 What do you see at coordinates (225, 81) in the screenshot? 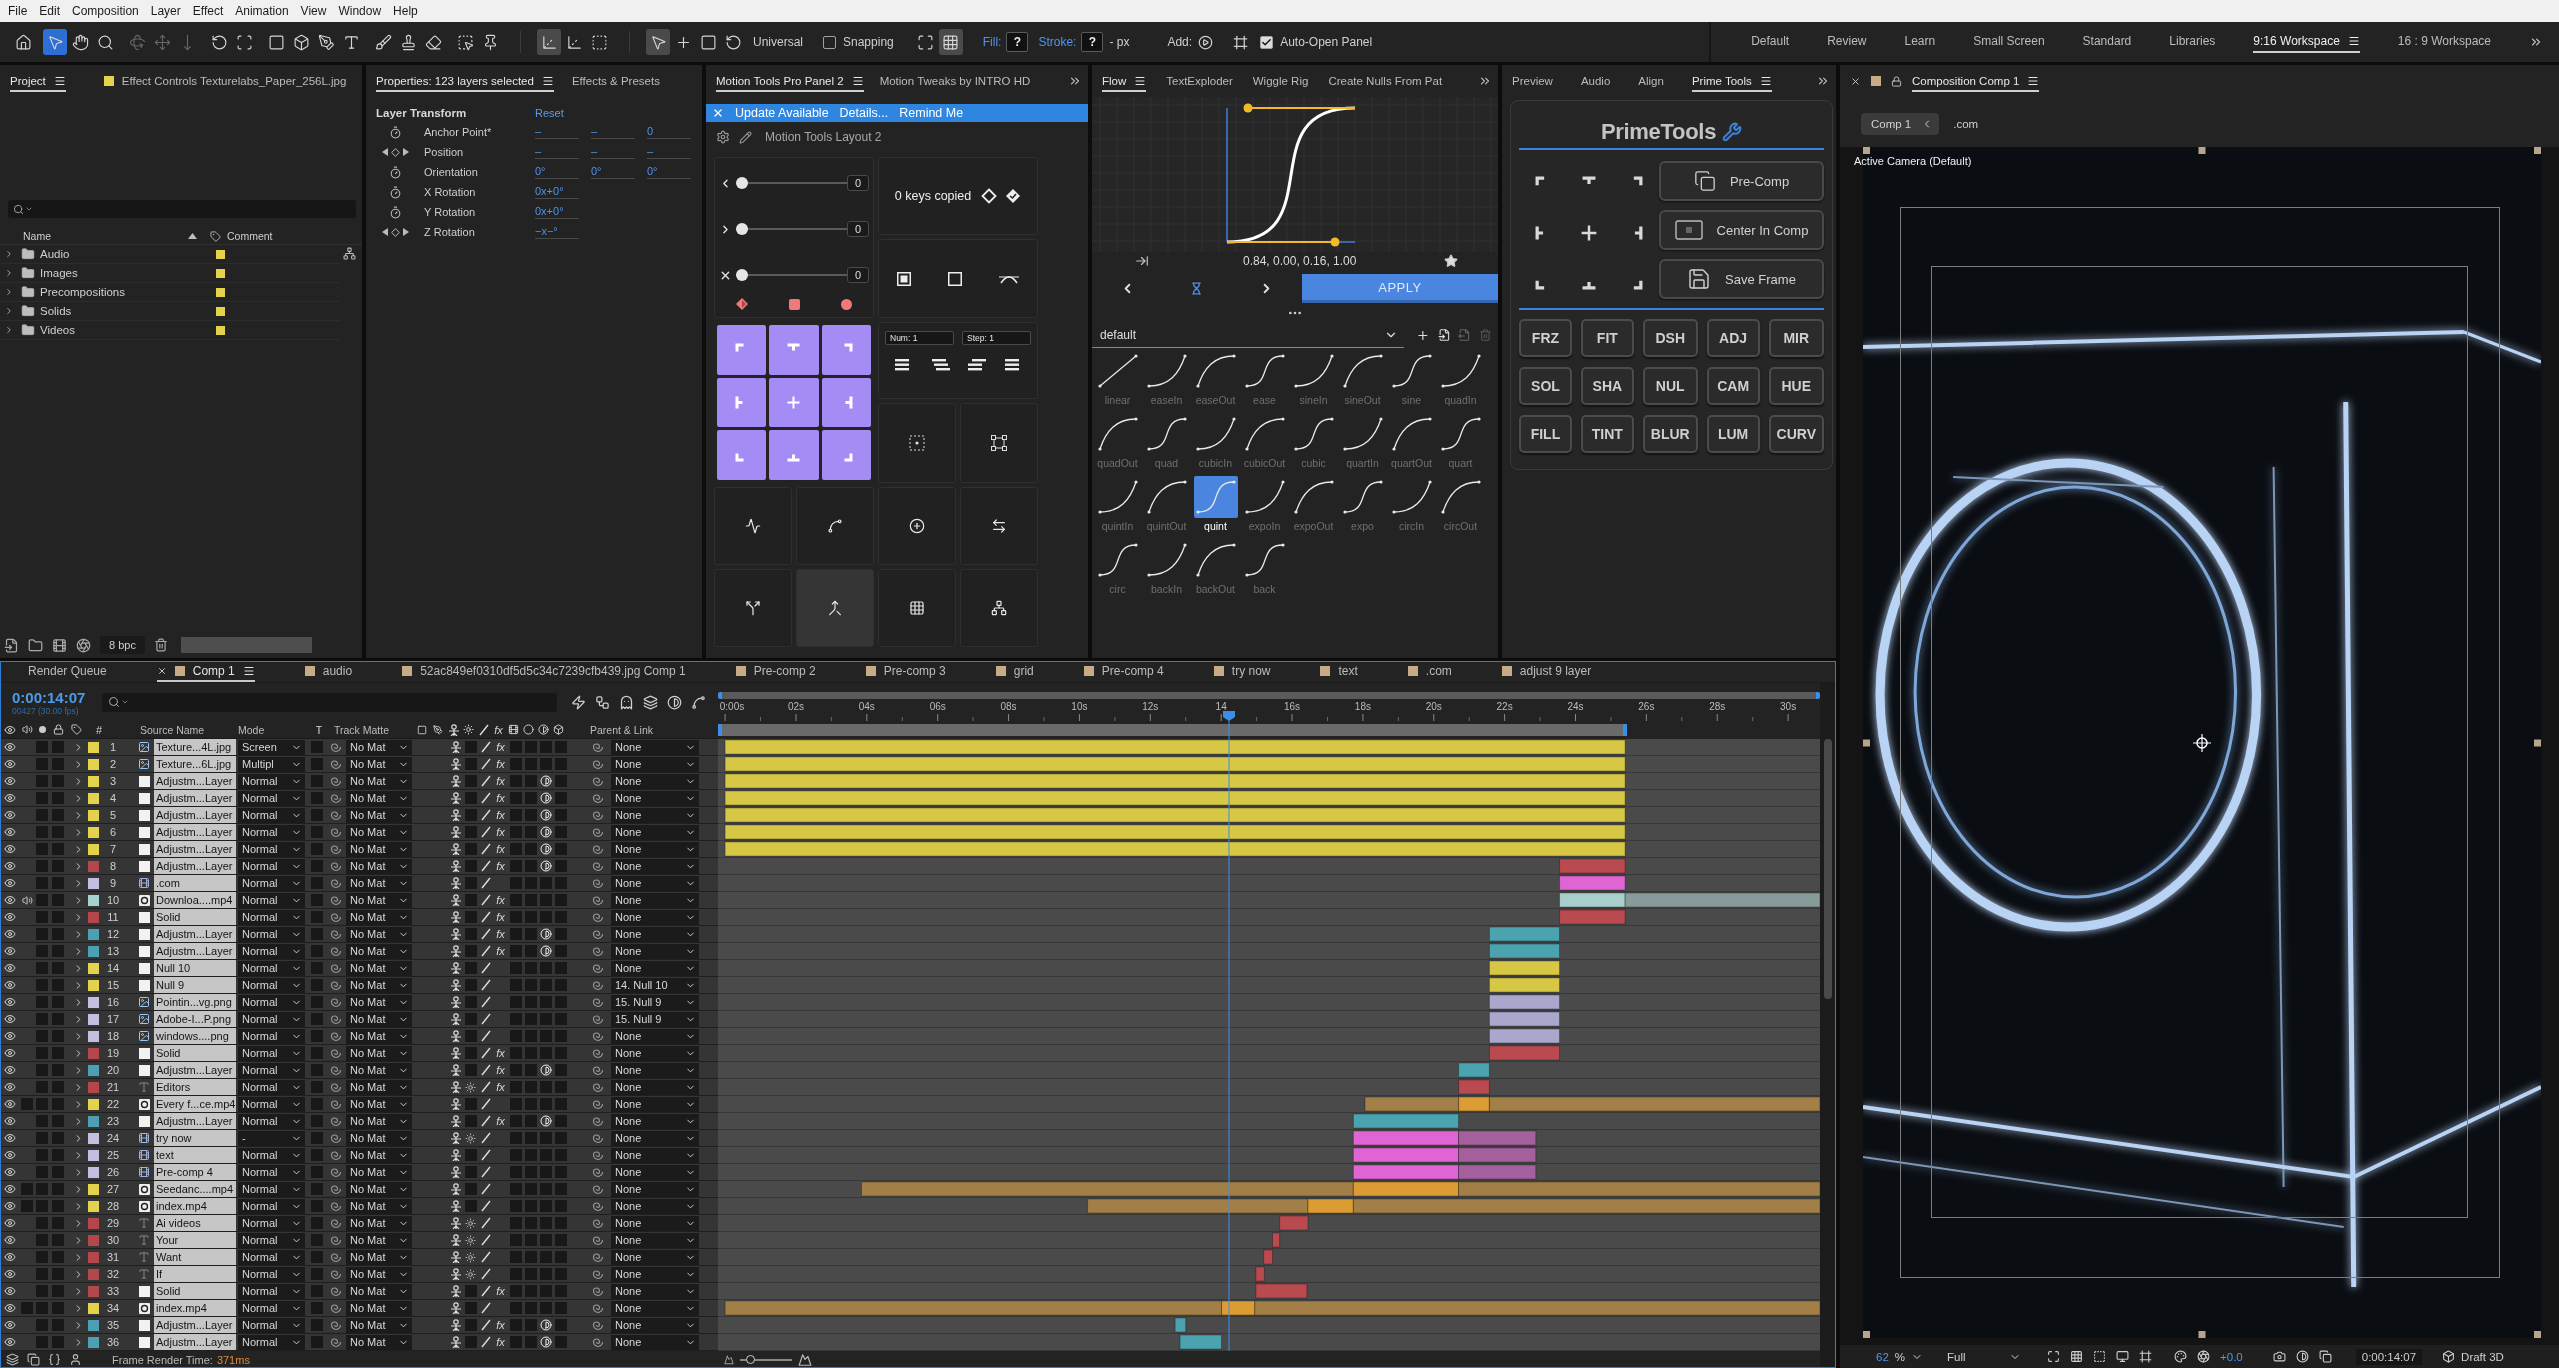
I see `panel-tab: Effect Controls Texturelabs_Paper_256L.jpg` at bounding box center [225, 81].